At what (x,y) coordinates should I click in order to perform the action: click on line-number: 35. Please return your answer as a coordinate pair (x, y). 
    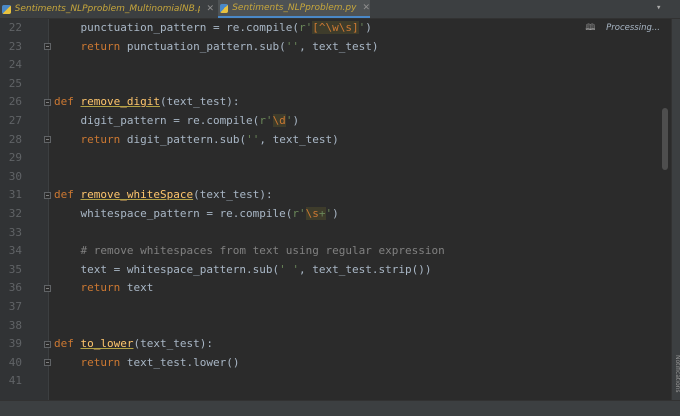
    Looking at the image, I should click on (15, 269).